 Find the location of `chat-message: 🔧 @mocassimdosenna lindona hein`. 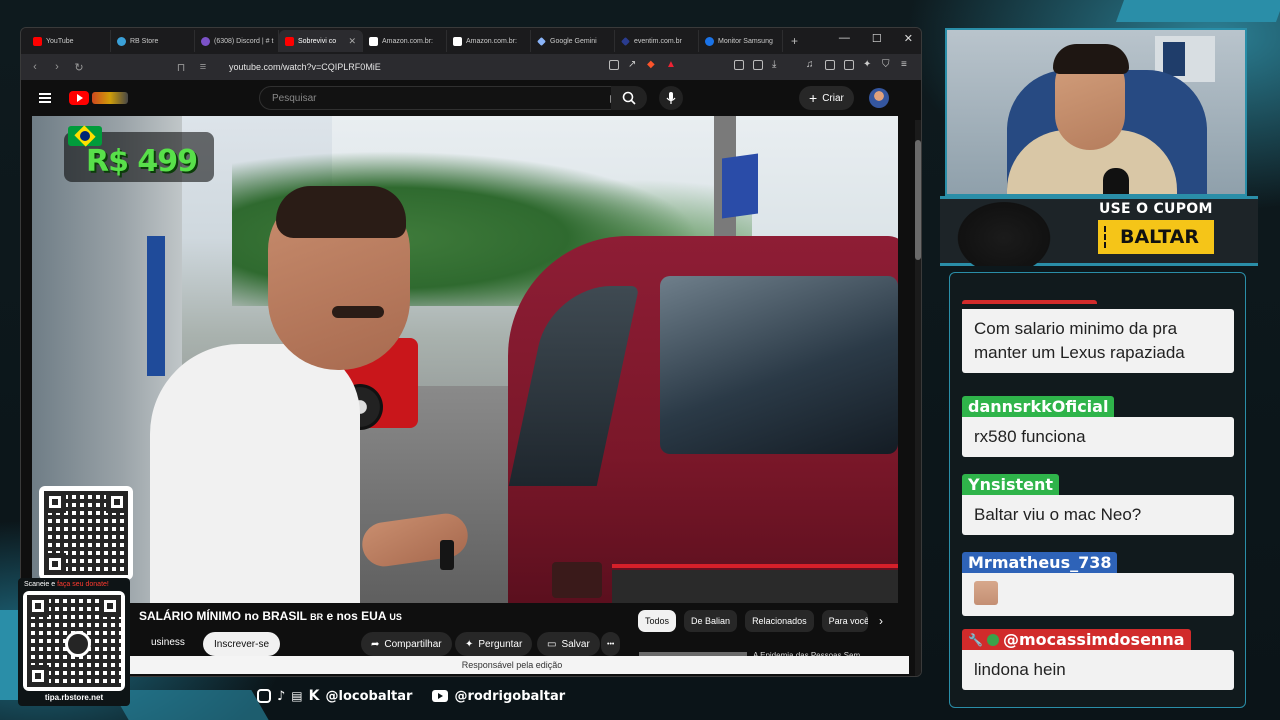

chat-message: 🔧 @mocassimdosenna lindona hein is located at coordinates (1098, 659).